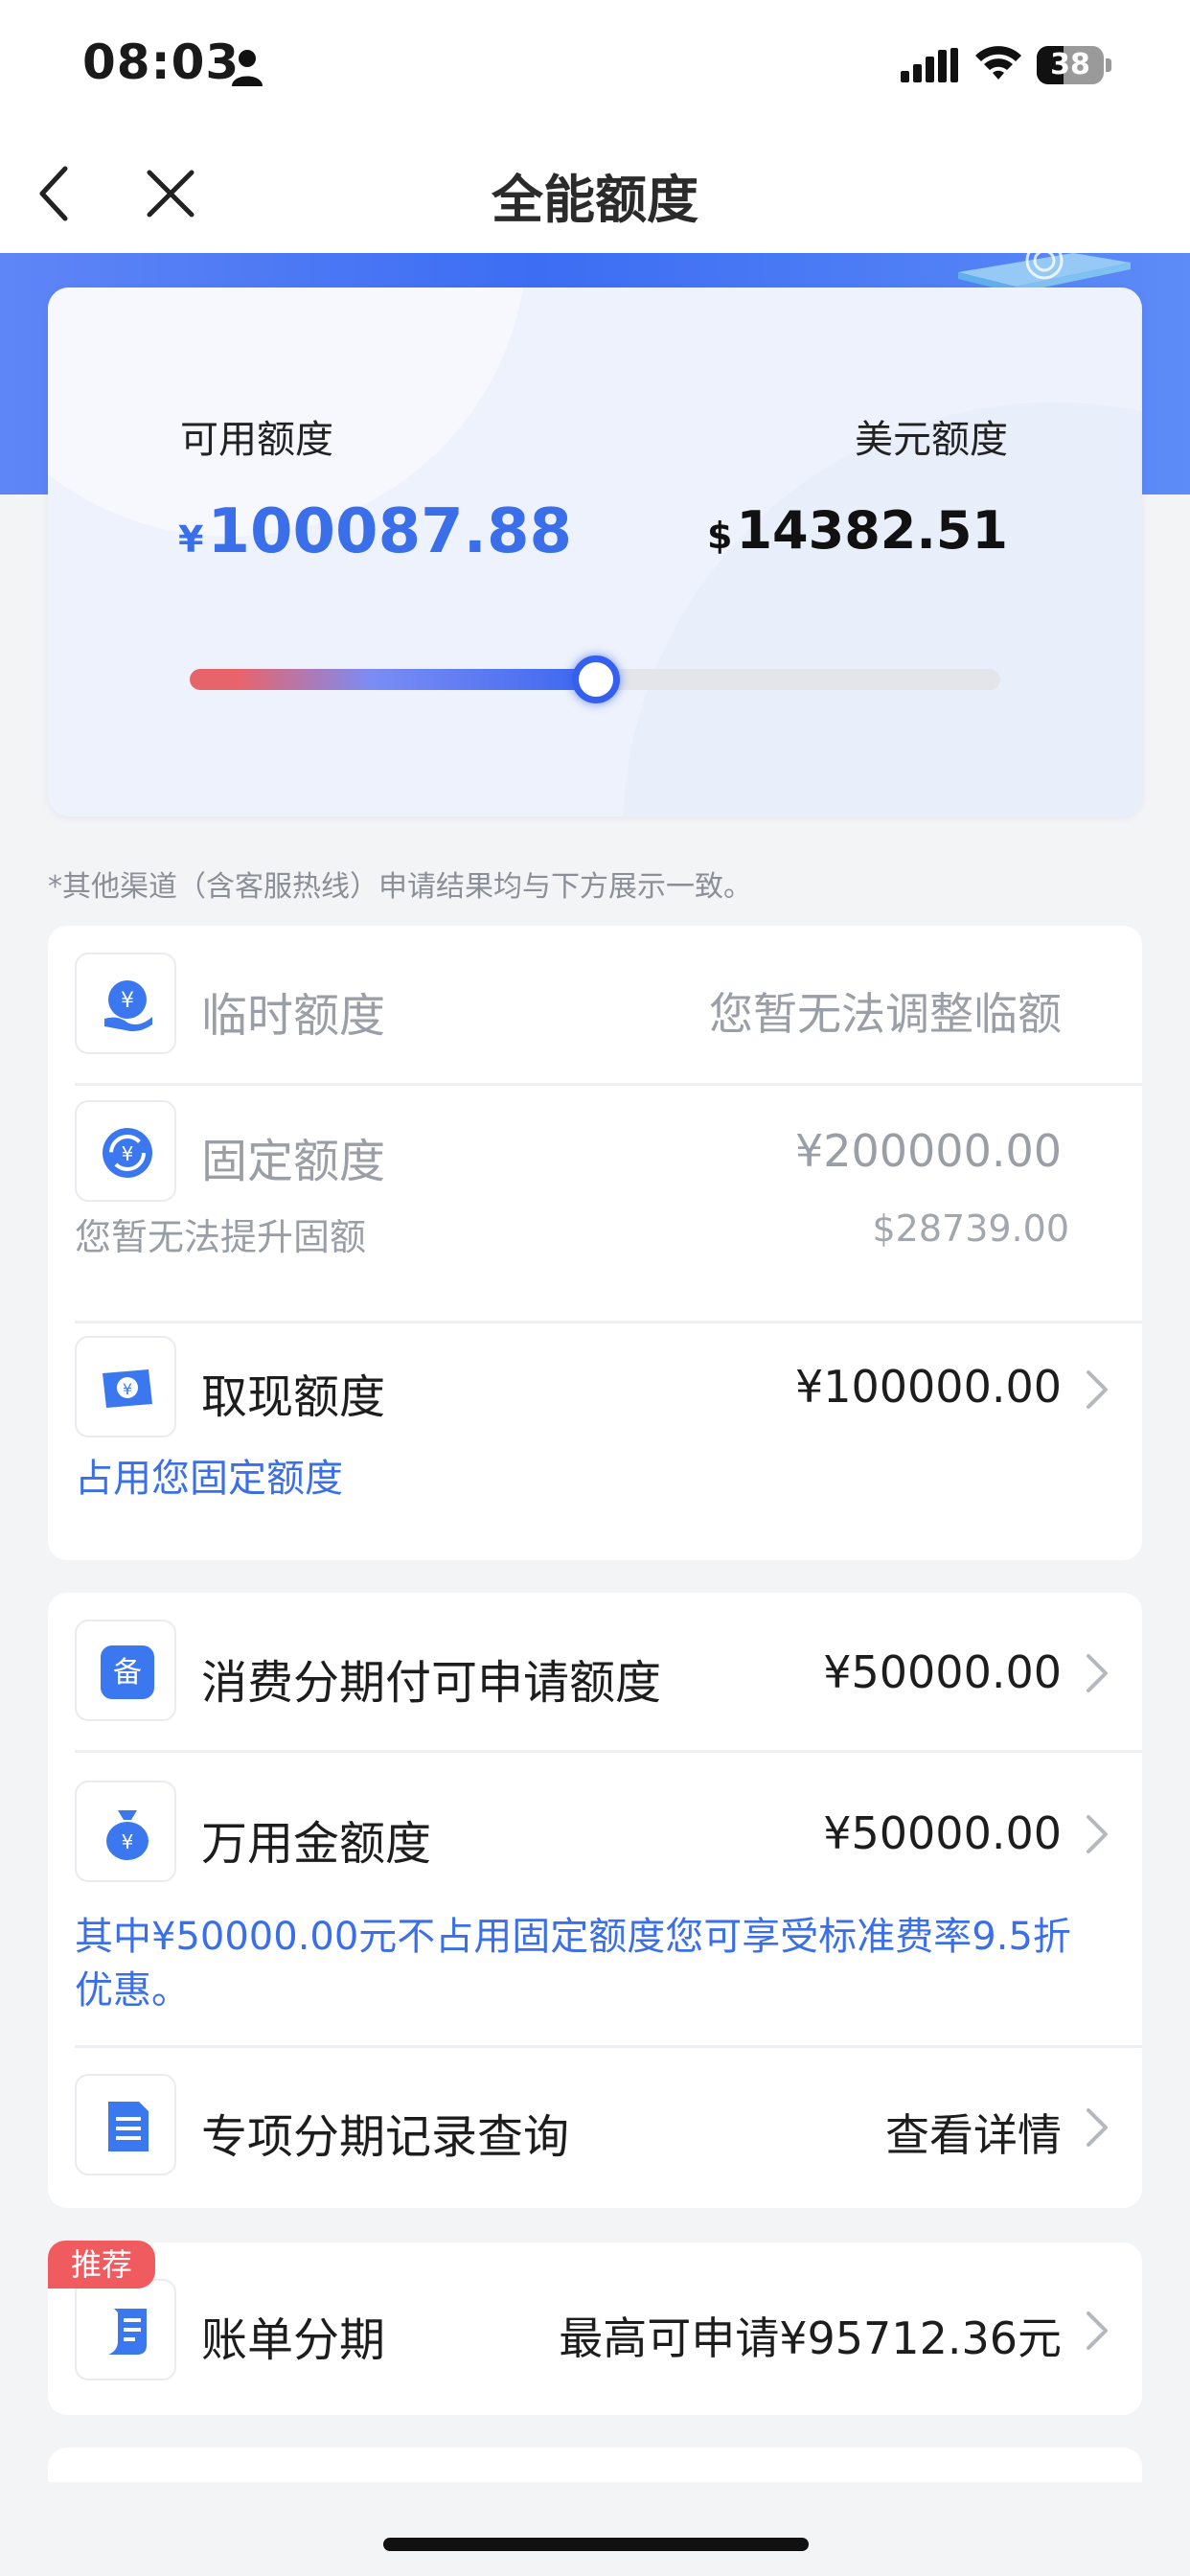 This screenshot has width=1190, height=2576. I want to click on available-quota-amount: ¥100087.88, so click(375, 531).